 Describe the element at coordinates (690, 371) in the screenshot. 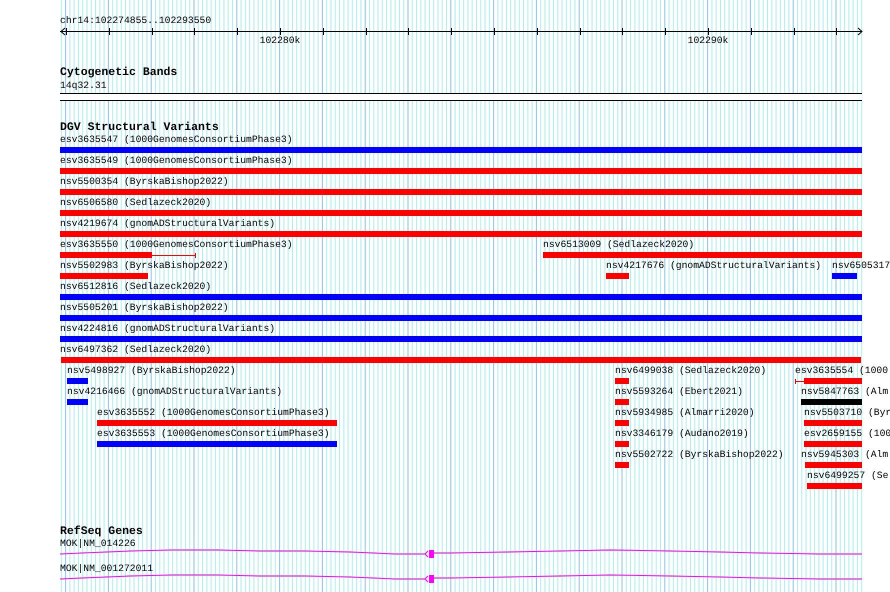

I see `variant-label: nsv6499038 (Sedlazeck2020)` at that location.